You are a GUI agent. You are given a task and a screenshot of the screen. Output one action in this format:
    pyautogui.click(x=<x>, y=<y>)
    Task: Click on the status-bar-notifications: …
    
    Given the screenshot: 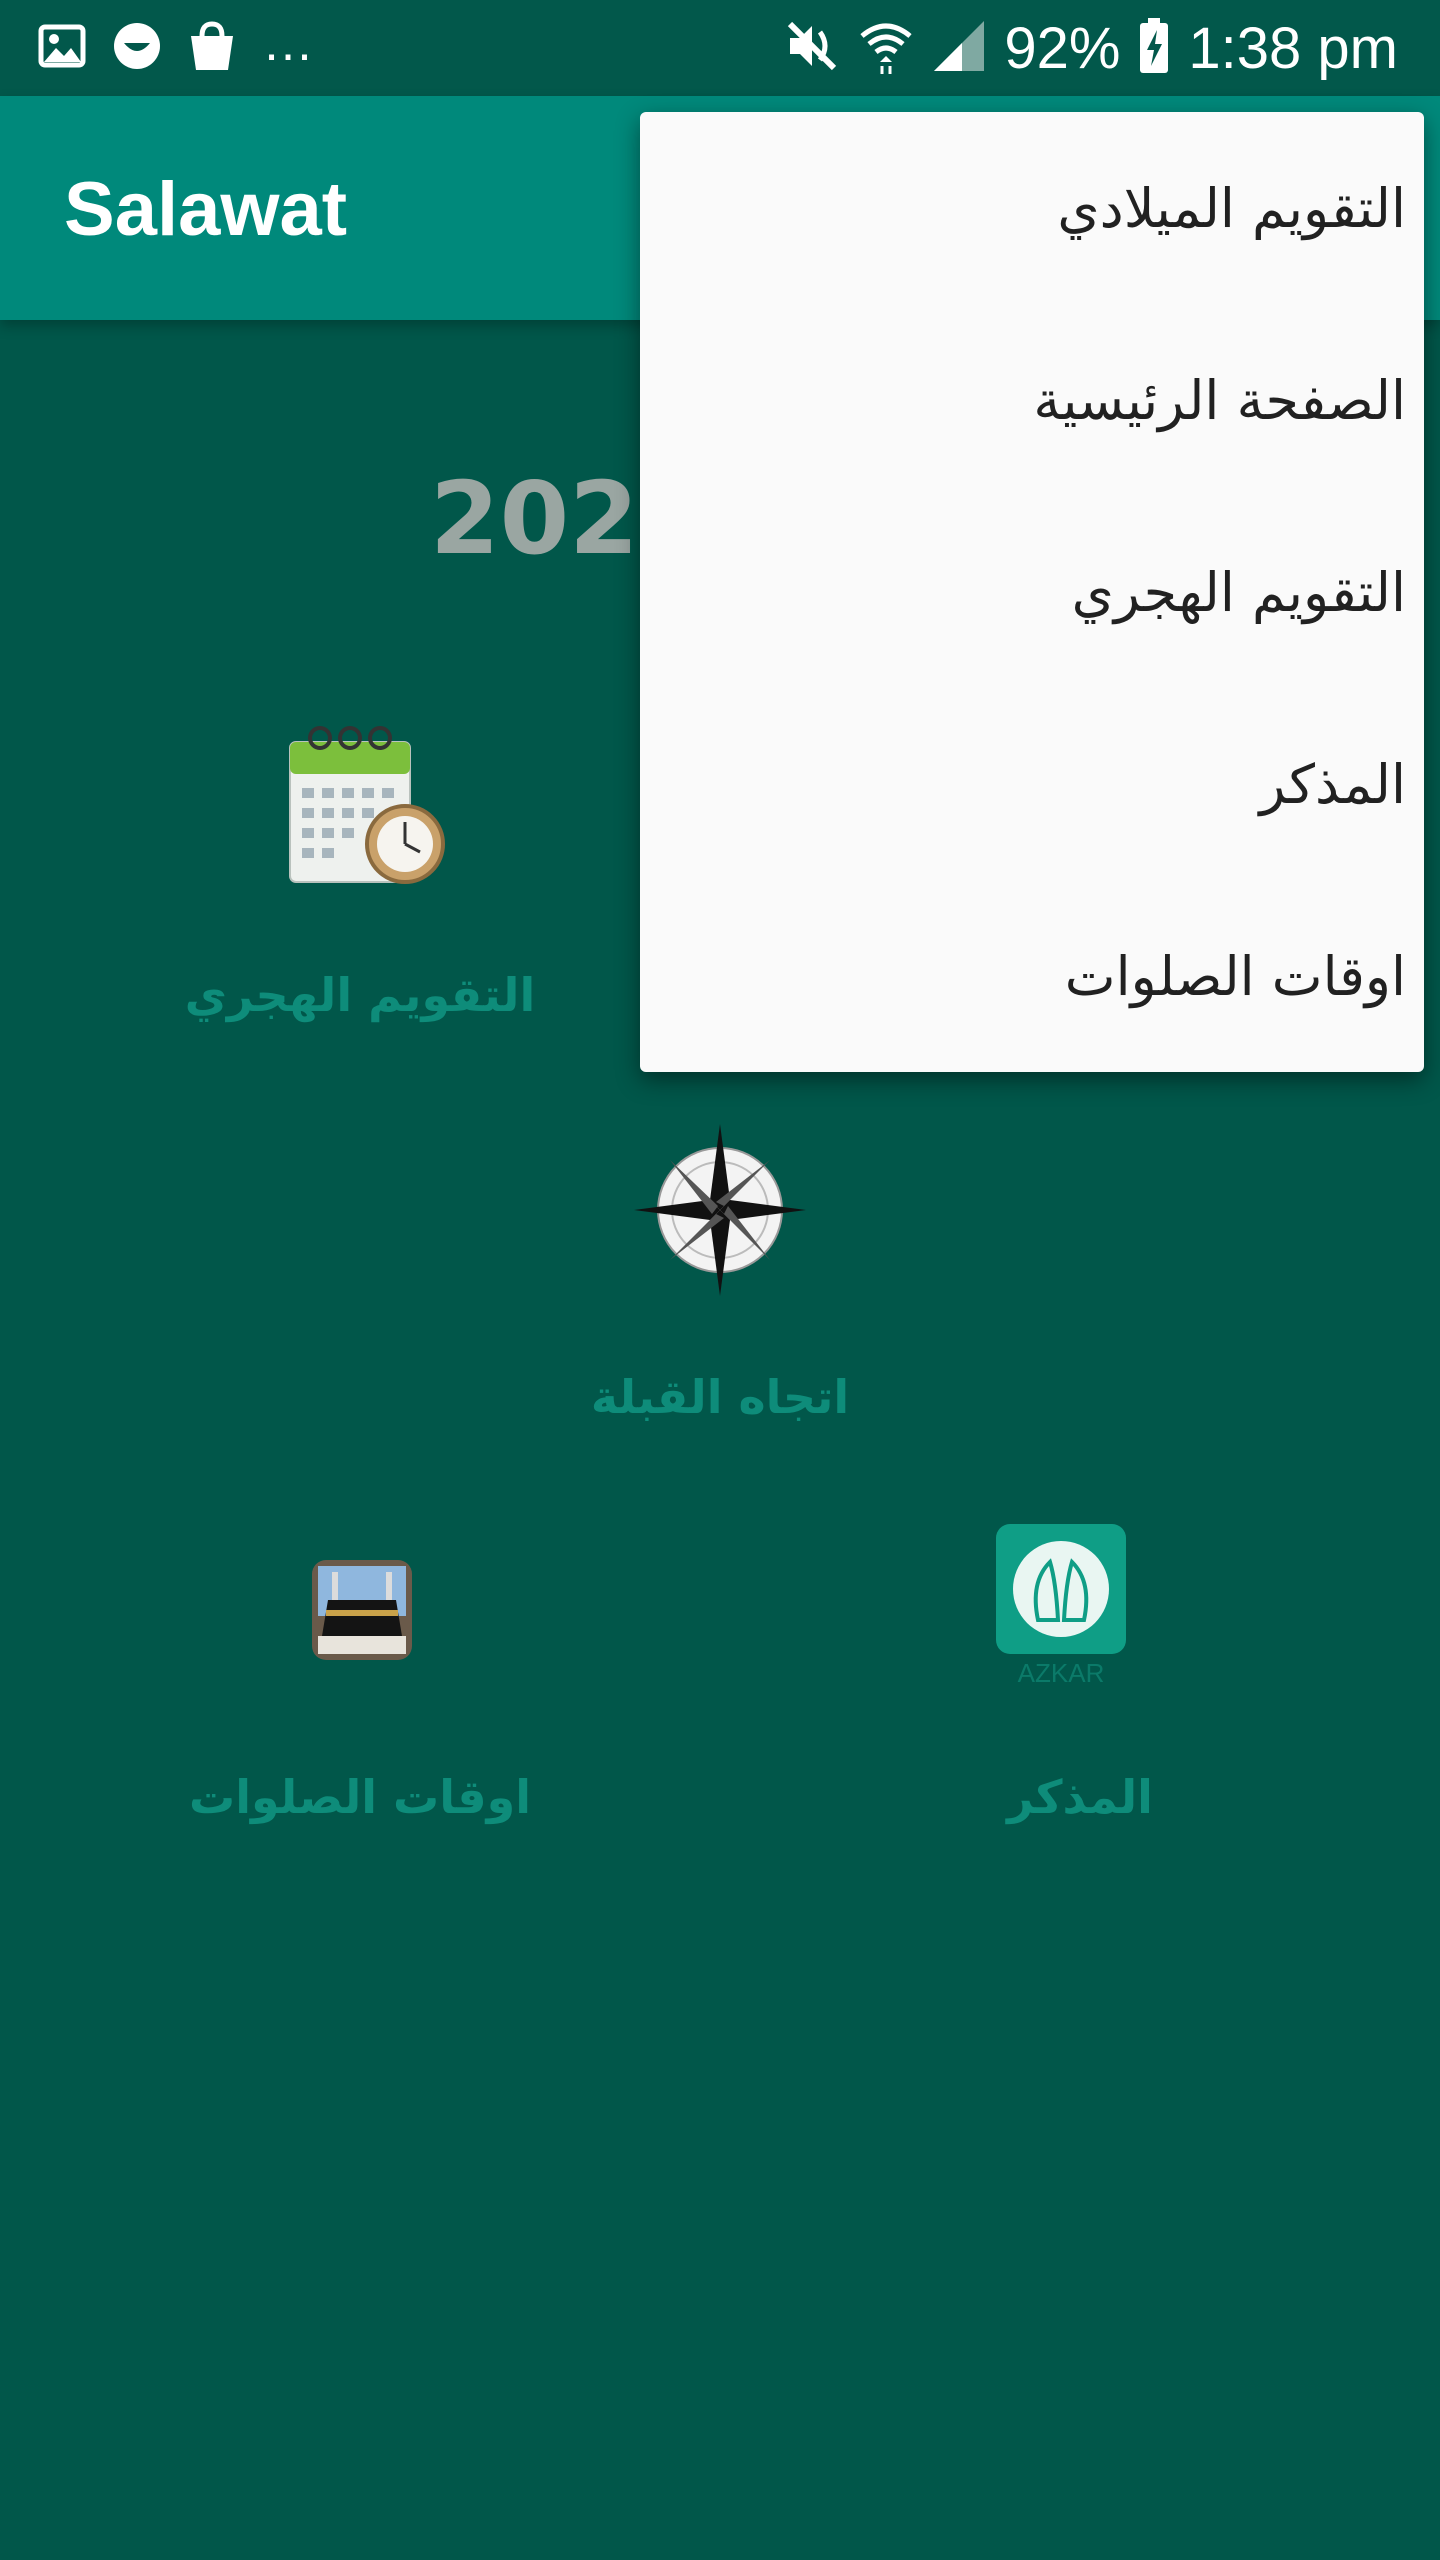 What is the action you would take?
    pyautogui.click(x=176, y=46)
    